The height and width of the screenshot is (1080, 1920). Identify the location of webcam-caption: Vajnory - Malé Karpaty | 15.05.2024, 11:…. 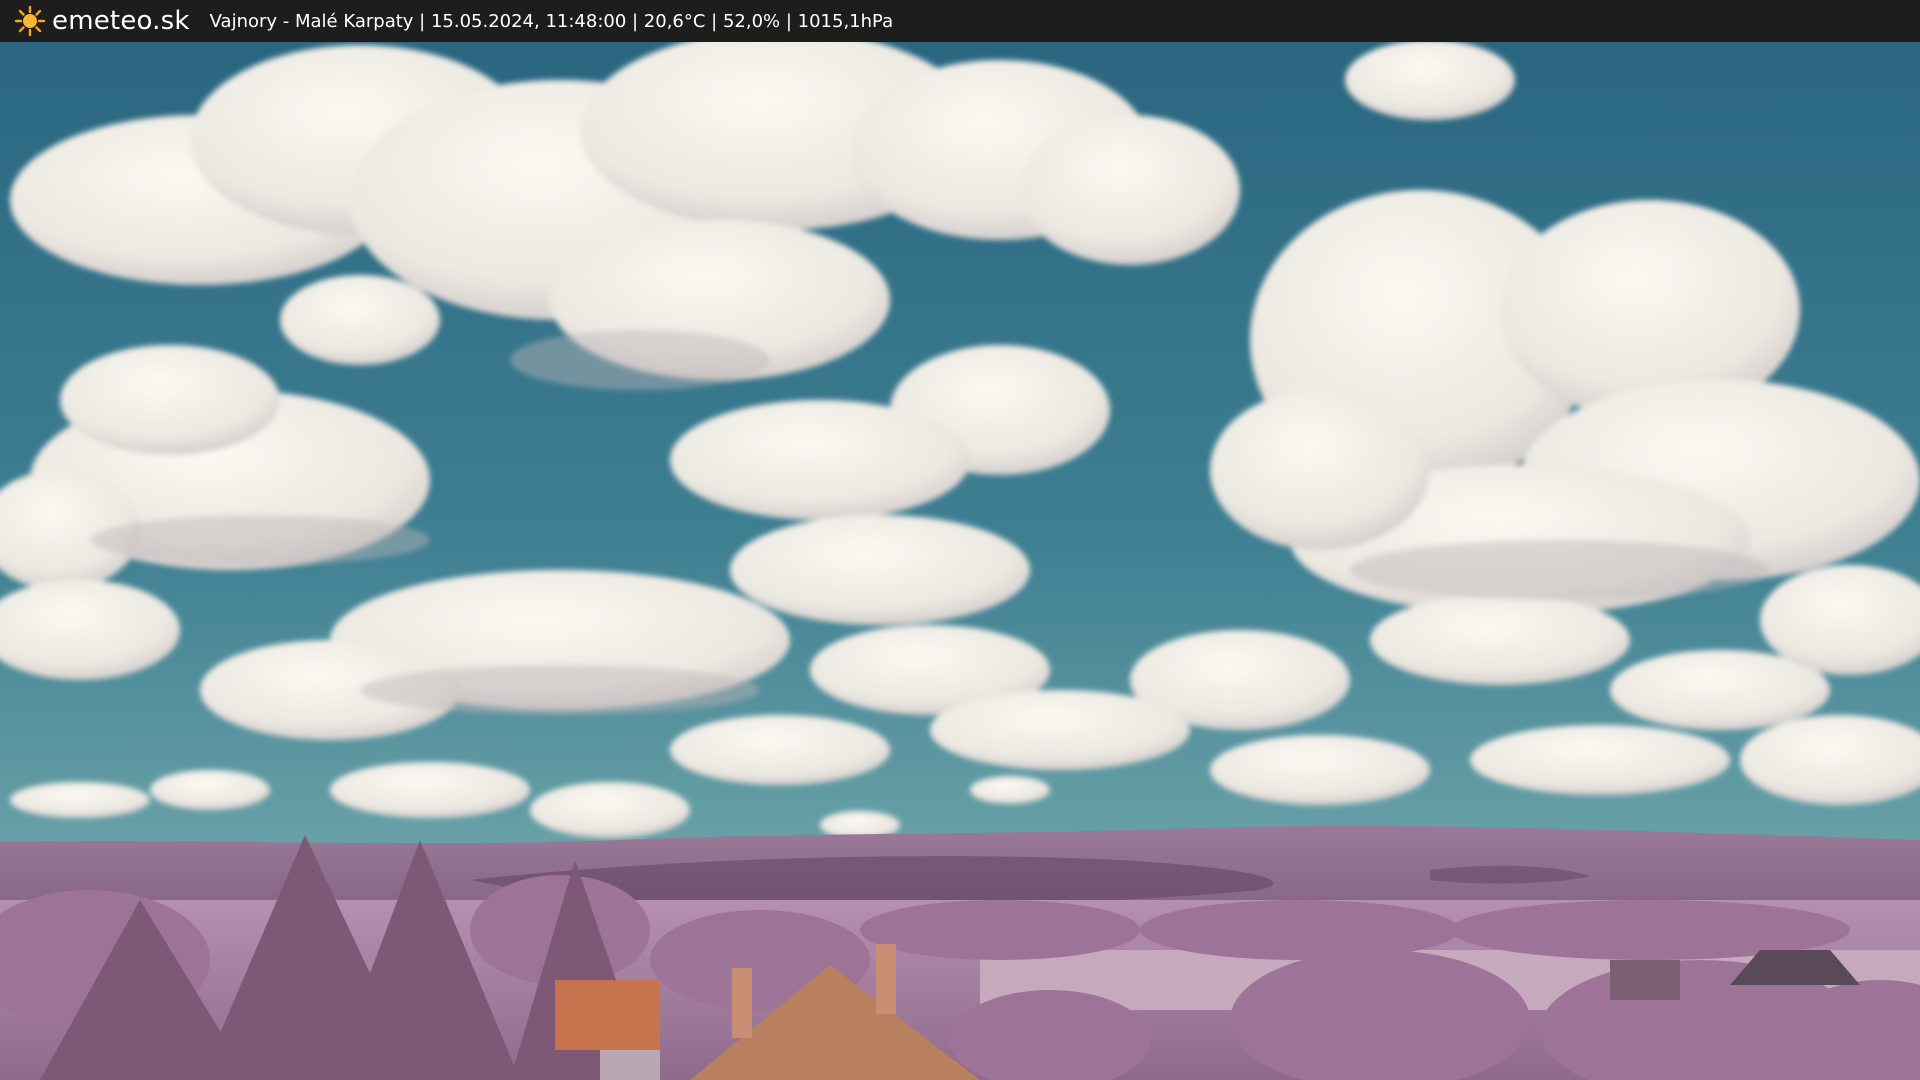
(551, 21).